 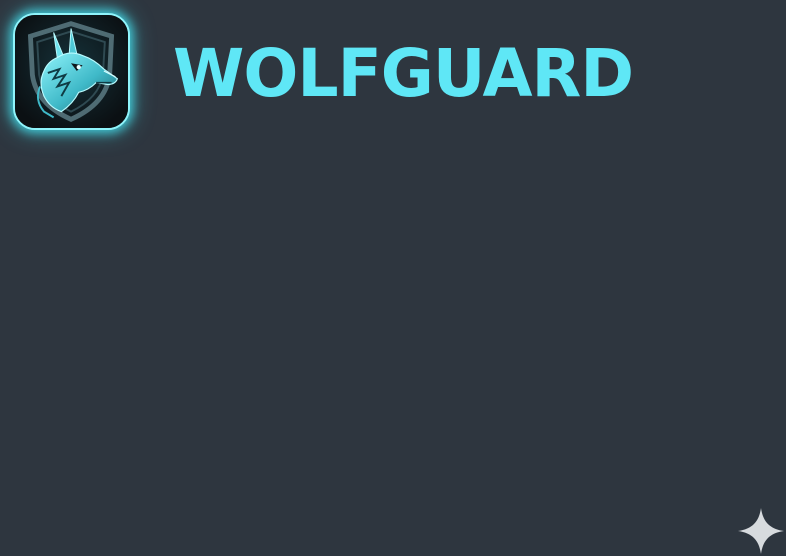 I want to click on app-logo-icon, so click(x=71, y=71).